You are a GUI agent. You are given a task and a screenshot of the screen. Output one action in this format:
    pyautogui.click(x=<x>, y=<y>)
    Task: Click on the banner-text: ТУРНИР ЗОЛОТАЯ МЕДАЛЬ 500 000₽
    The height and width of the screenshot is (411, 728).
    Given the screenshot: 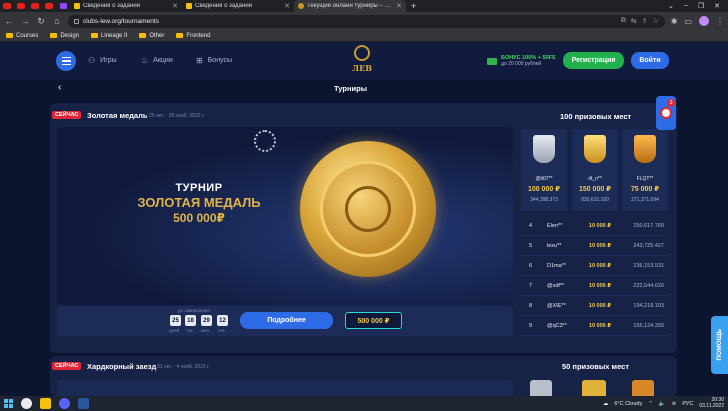 What is the action you would take?
    pyautogui.click(x=199, y=203)
    